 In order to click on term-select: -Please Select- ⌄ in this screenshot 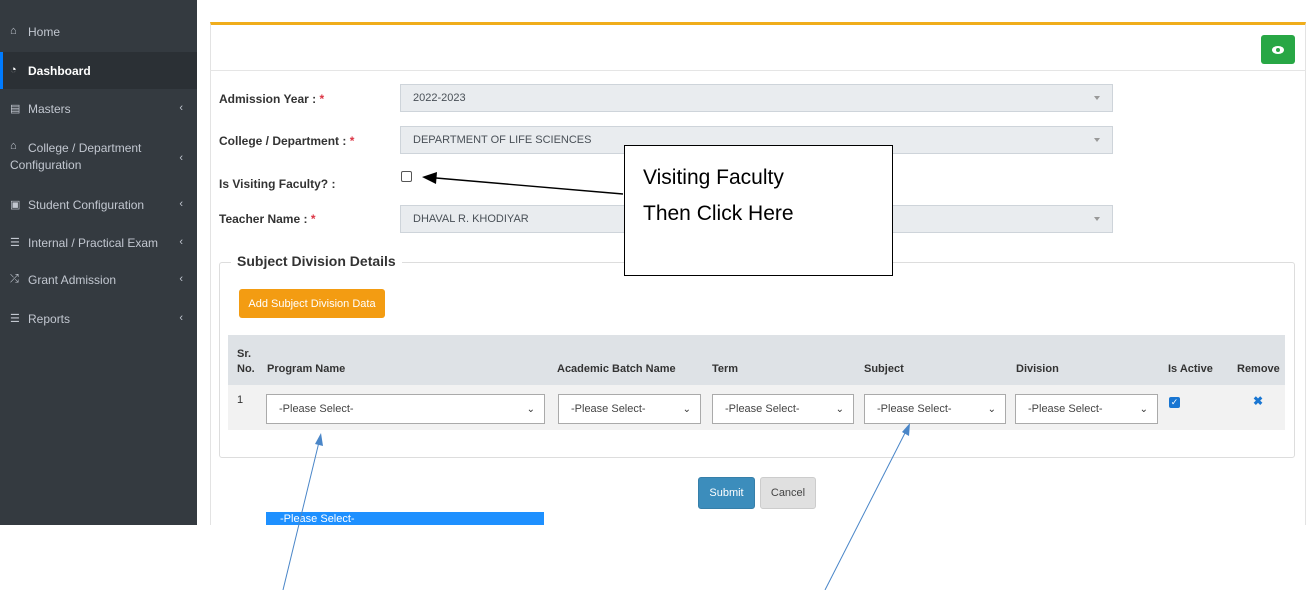, I will do `click(783, 409)`.